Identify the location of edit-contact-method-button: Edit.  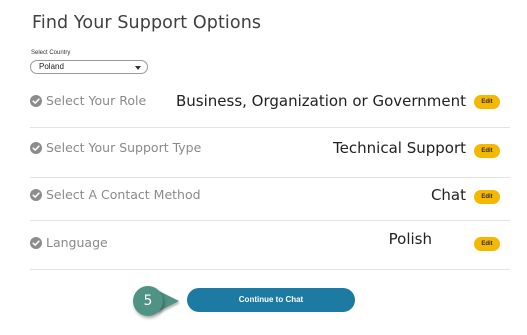
(487, 197).